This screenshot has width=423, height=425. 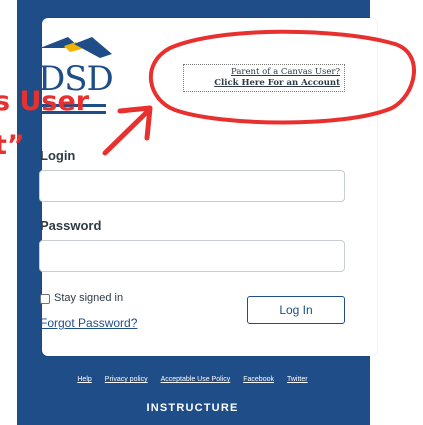 I want to click on footer-link-facebook: Facebook, so click(x=258, y=382).